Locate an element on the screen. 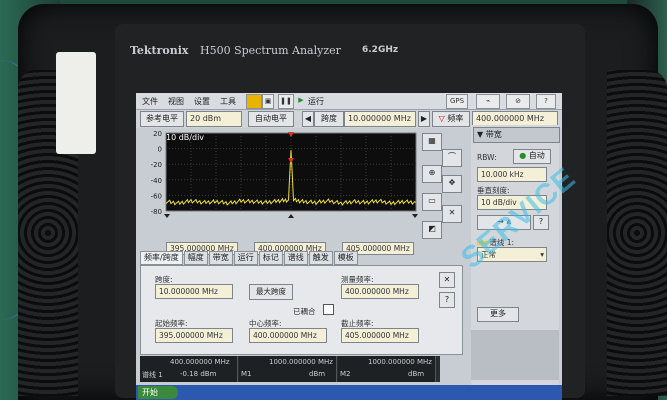  chevron-down-icon: ▾ is located at coordinates (542, 254).